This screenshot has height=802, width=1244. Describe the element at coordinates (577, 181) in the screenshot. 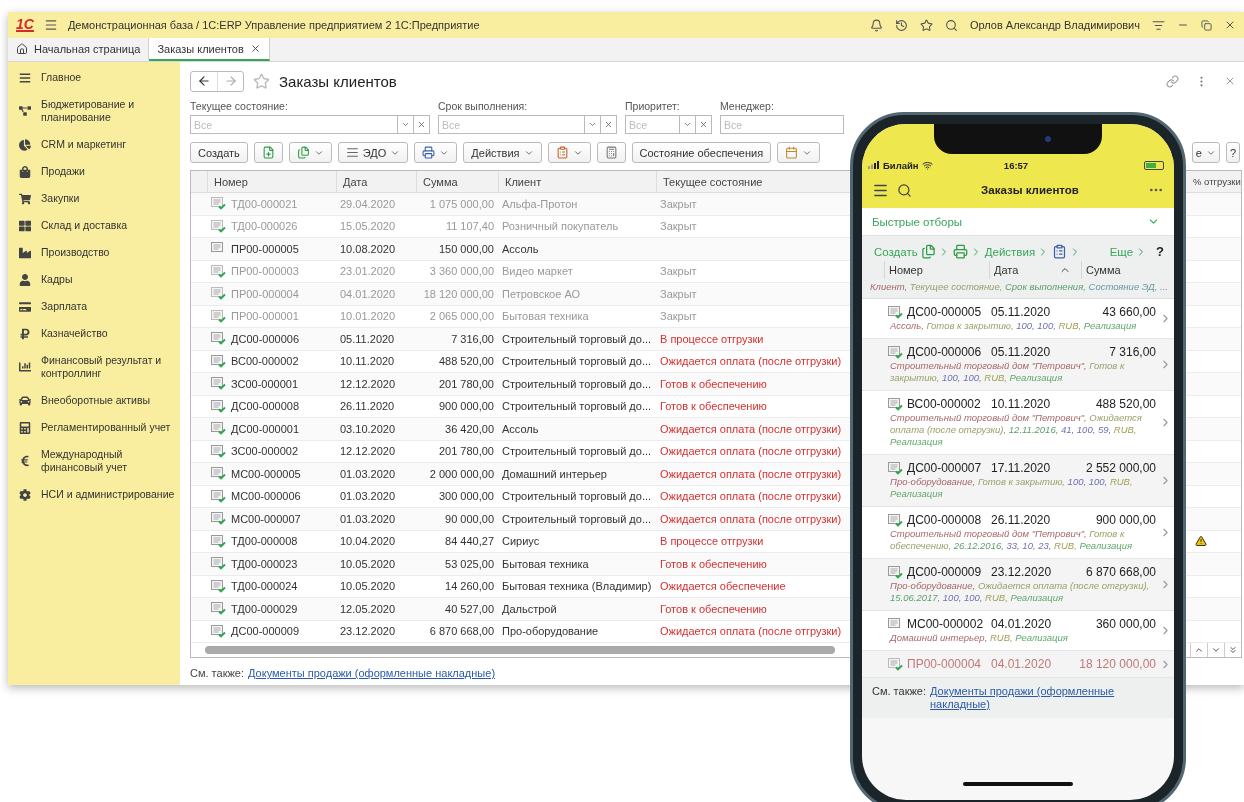

I see `column-header: Клиент` at that location.